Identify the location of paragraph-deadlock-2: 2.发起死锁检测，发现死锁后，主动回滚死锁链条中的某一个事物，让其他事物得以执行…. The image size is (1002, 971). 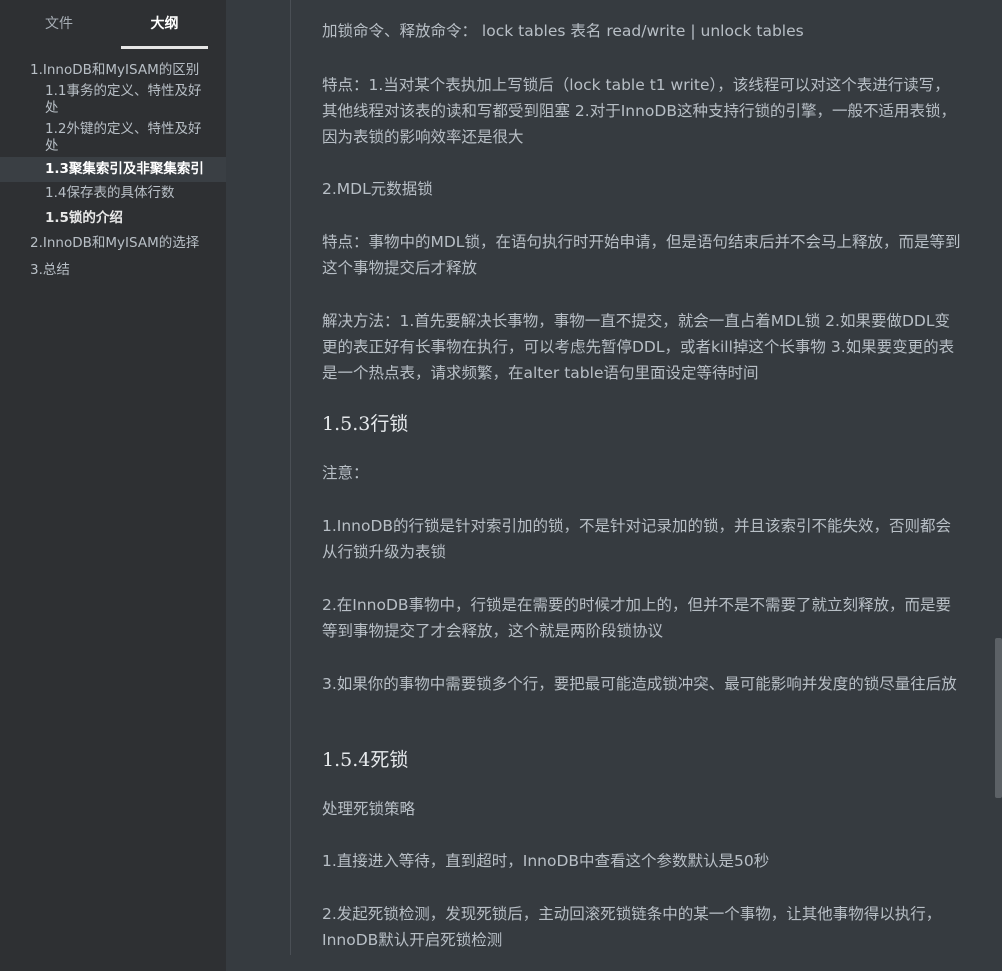
(632, 927).